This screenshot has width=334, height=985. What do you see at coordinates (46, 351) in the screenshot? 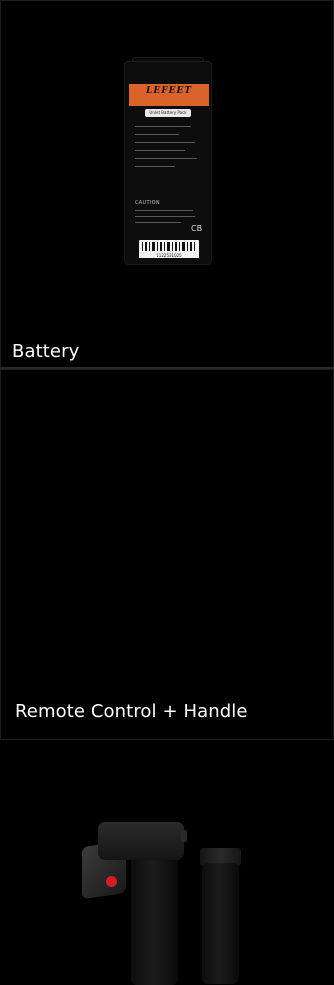
I see `product-label-battery: Battery` at bounding box center [46, 351].